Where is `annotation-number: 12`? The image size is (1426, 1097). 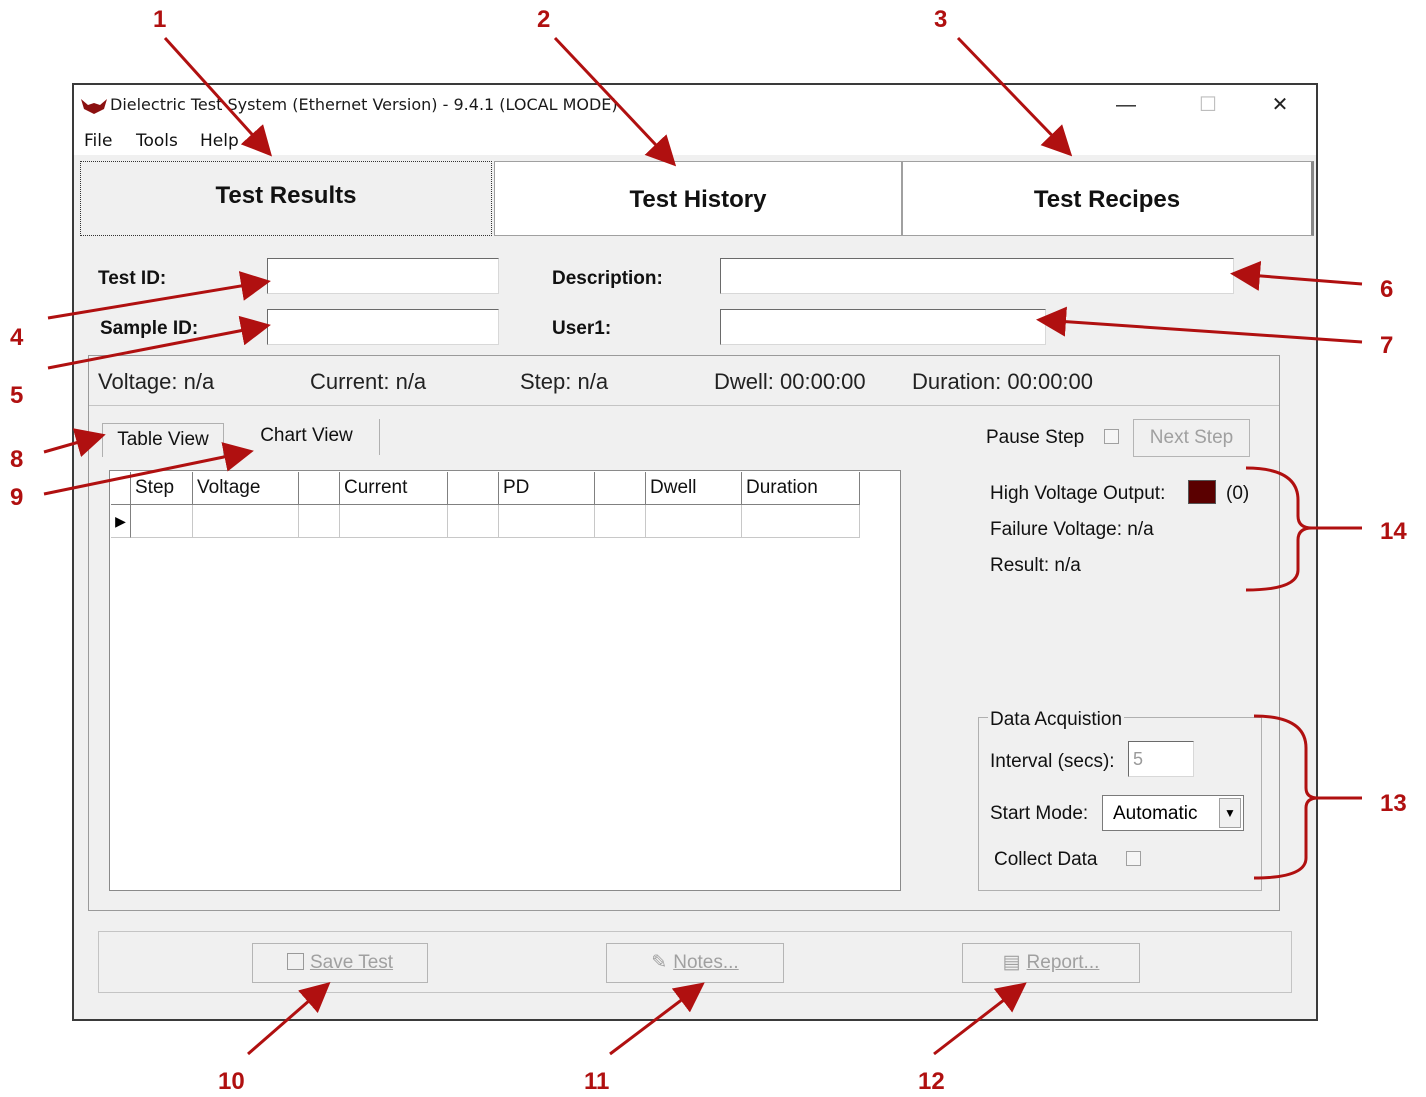
annotation-number: 12 is located at coordinates (931, 1081).